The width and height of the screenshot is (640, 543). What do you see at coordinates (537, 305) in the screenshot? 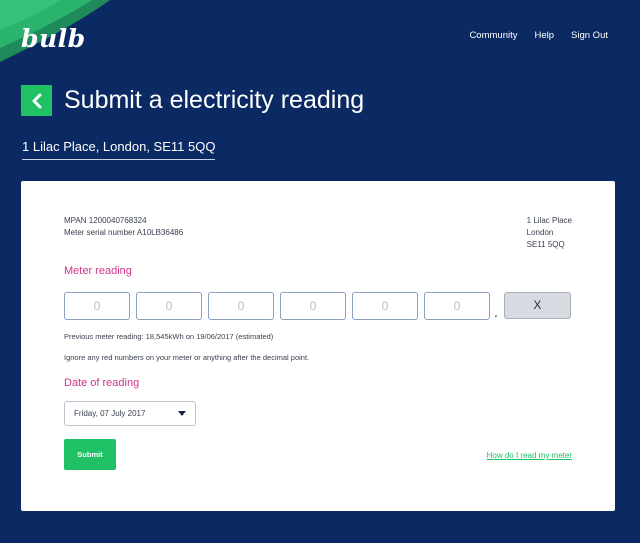
I see `clear-reading-button: X` at bounding box center [537, 305].